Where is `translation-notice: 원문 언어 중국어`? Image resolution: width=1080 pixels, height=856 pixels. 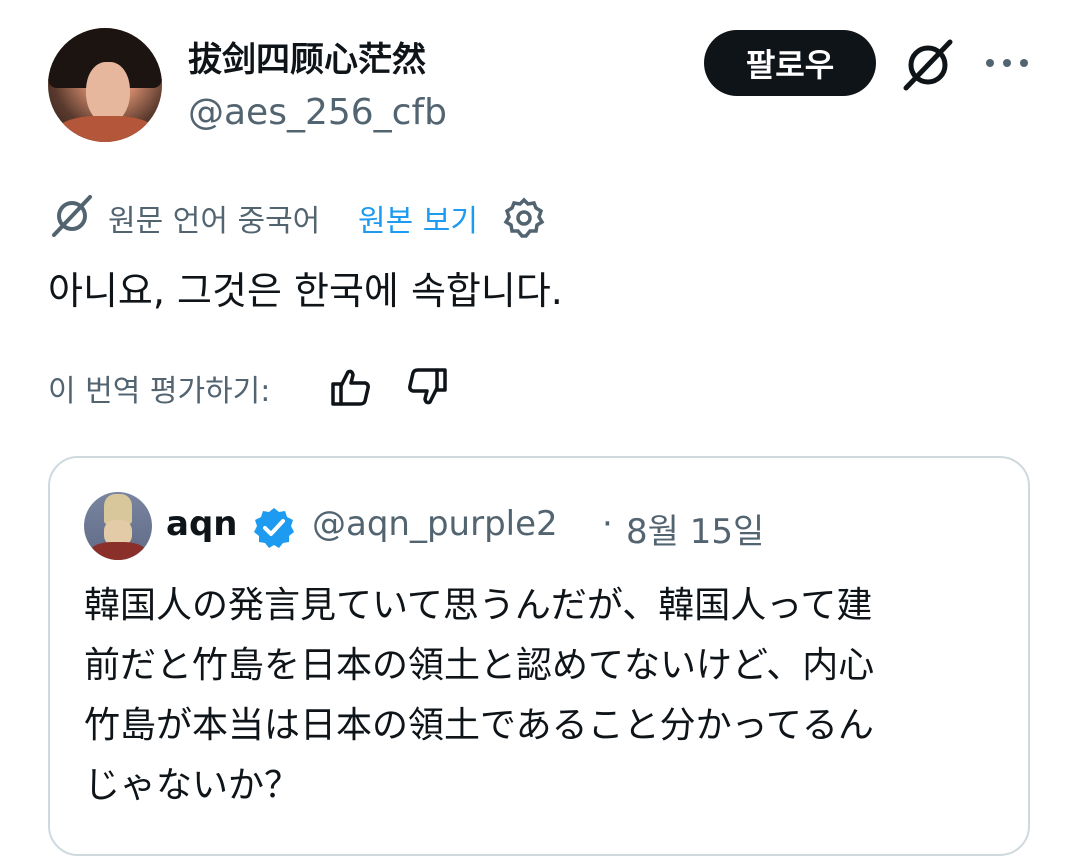 translation-notice: 원문 언어 중국어 is located at coordinates (214, 221).